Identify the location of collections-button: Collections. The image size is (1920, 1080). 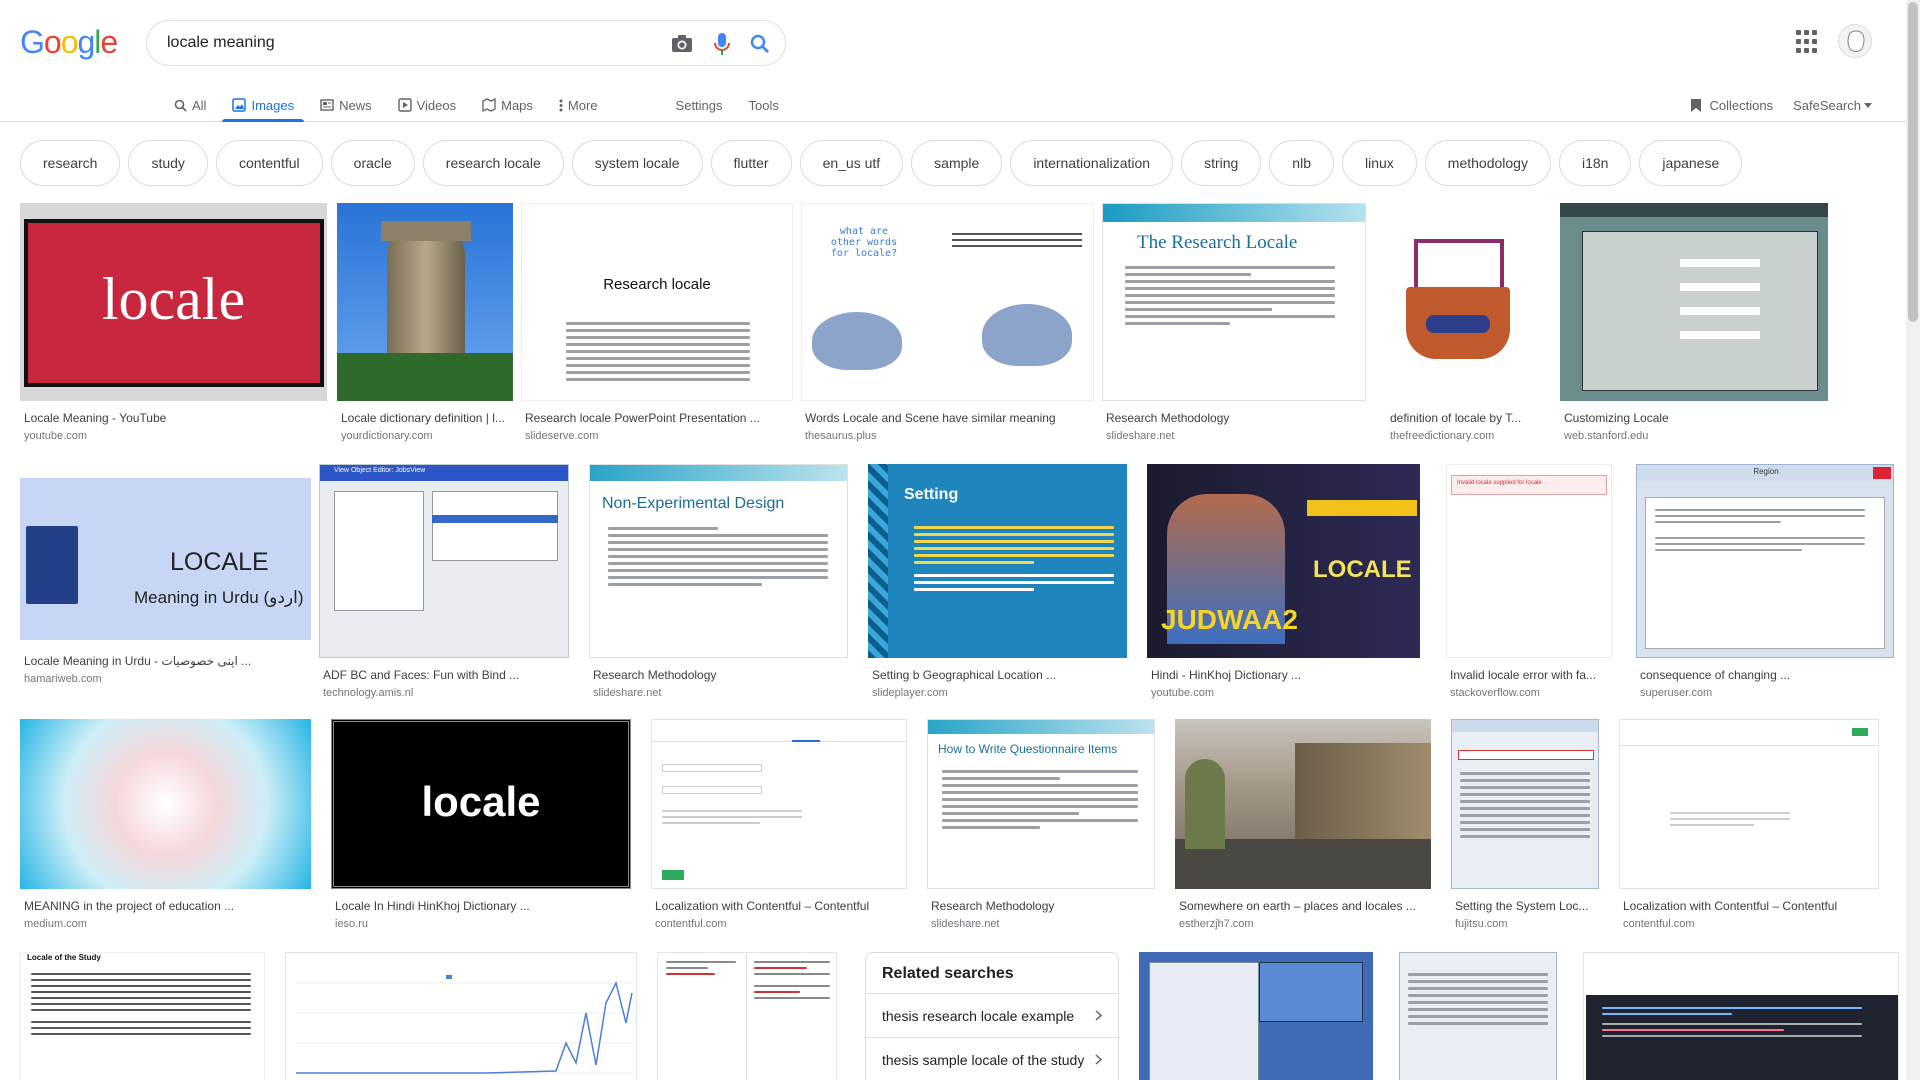
(1731, 105).